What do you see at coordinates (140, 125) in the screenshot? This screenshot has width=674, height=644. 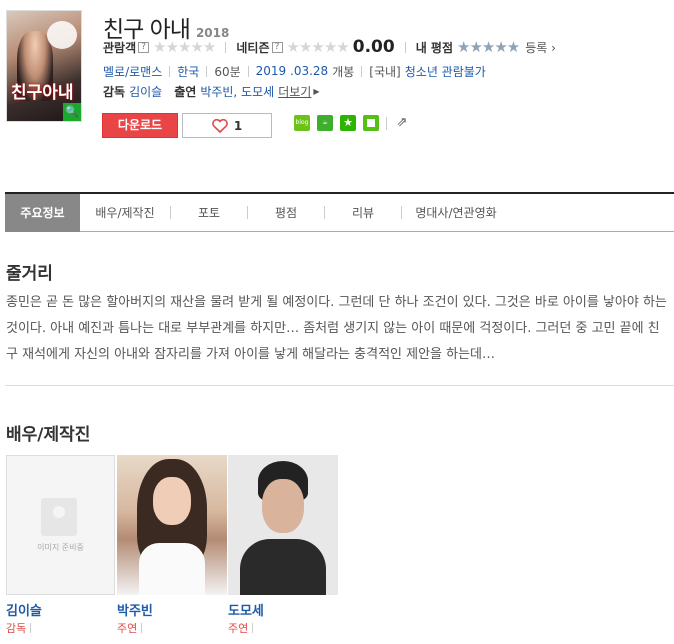 I see `download-button: 다운로드` at bounding box center [140, 125].